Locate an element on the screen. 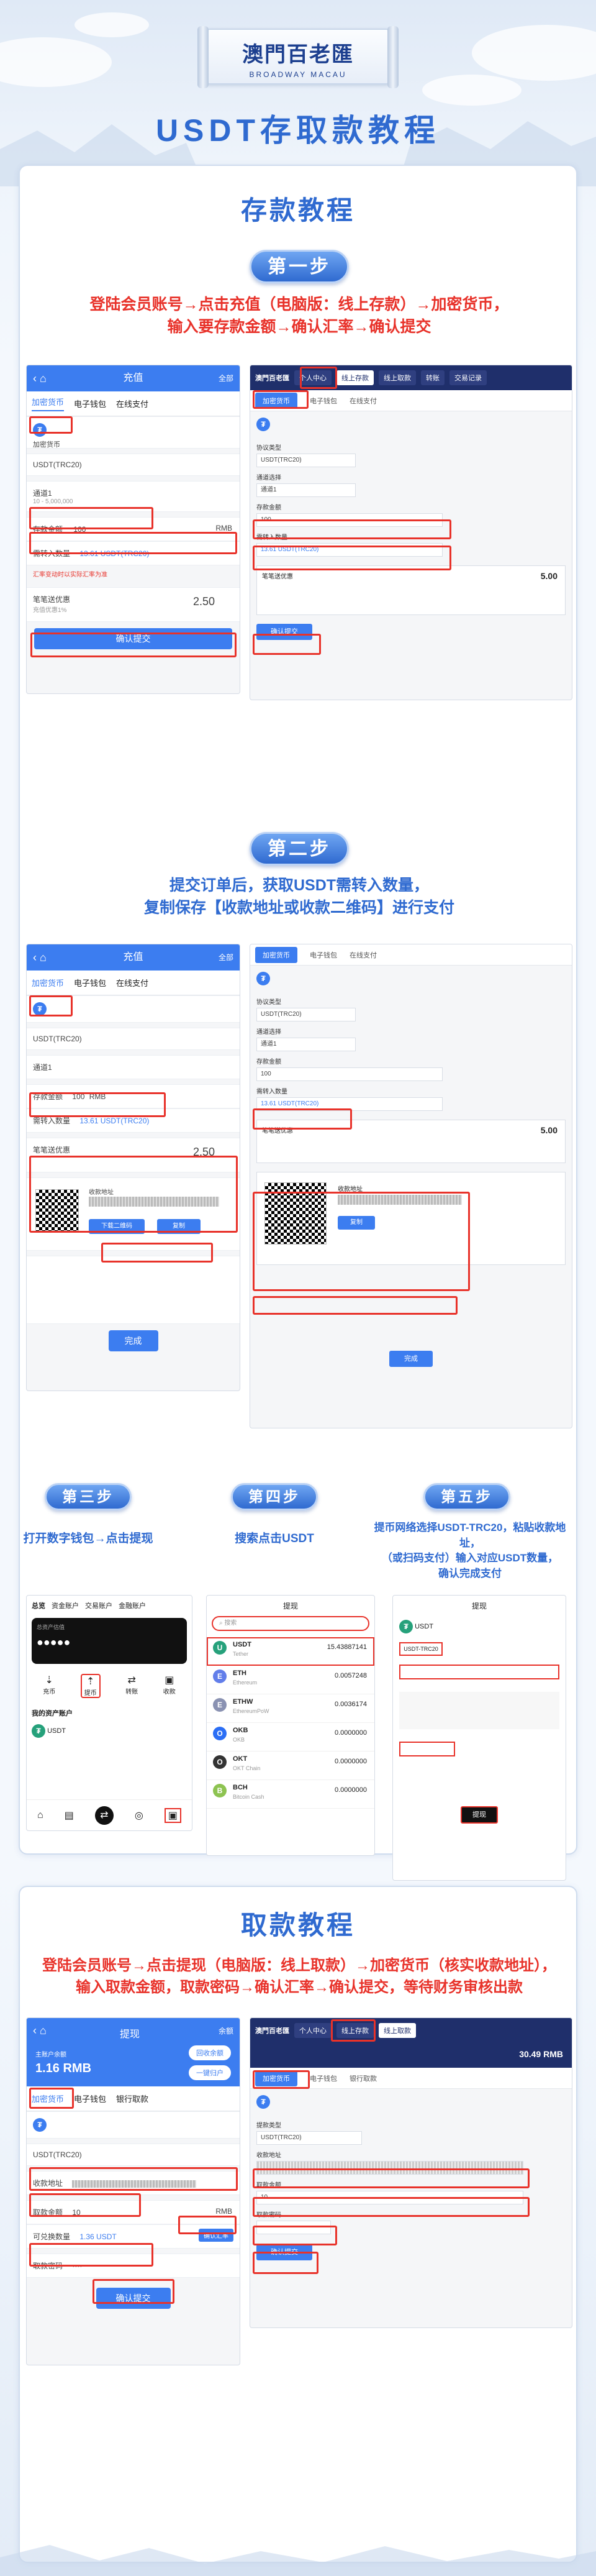 This screenshot has height=2576, width=596. mobile-header-title: 充值 is located at coordinates (133, 378).